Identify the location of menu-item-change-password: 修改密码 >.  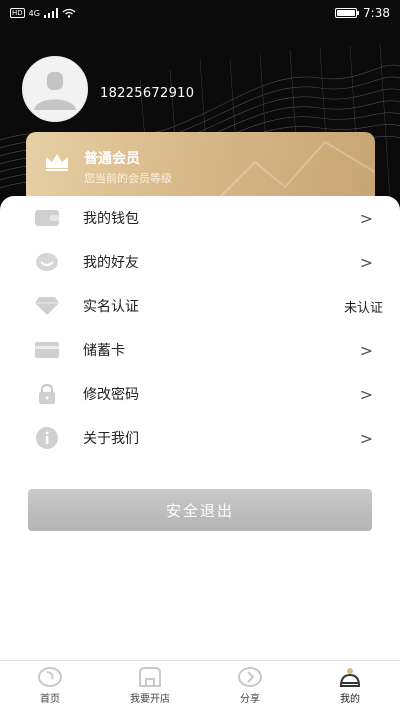
(200, 394).